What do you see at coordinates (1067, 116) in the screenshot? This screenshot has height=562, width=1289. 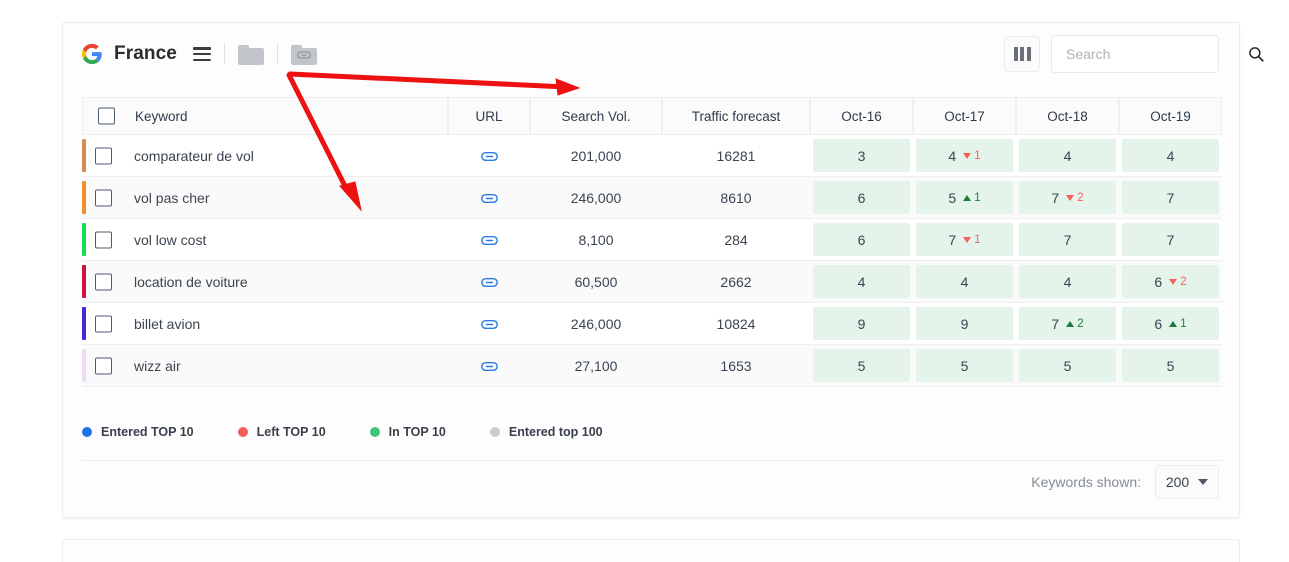 I see `column-header-oct-18: Oct-18` at bounding box center [1067, 116].